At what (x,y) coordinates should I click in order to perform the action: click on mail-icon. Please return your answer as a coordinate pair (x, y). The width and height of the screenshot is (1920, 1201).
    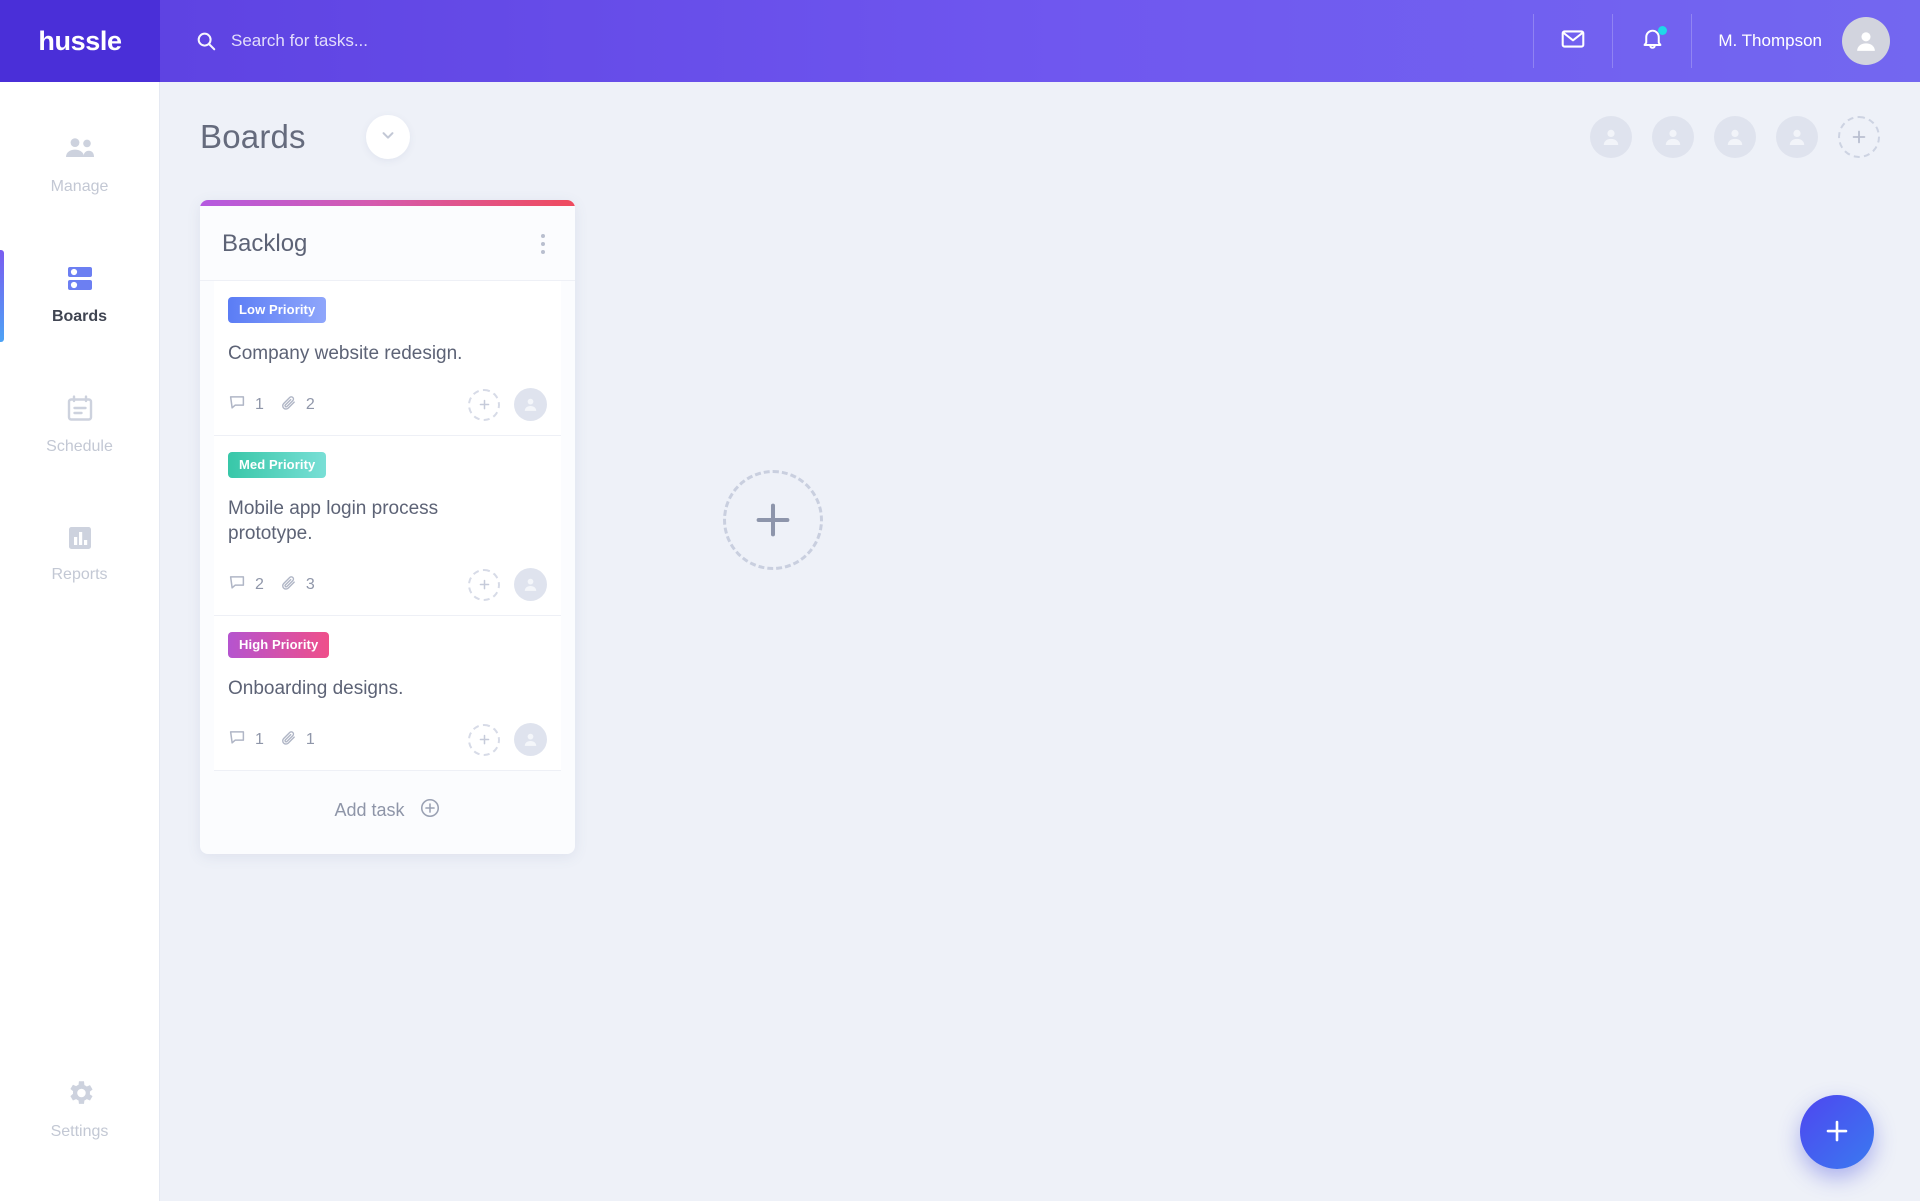
    Looking at the image, I should click on (1573, 41).